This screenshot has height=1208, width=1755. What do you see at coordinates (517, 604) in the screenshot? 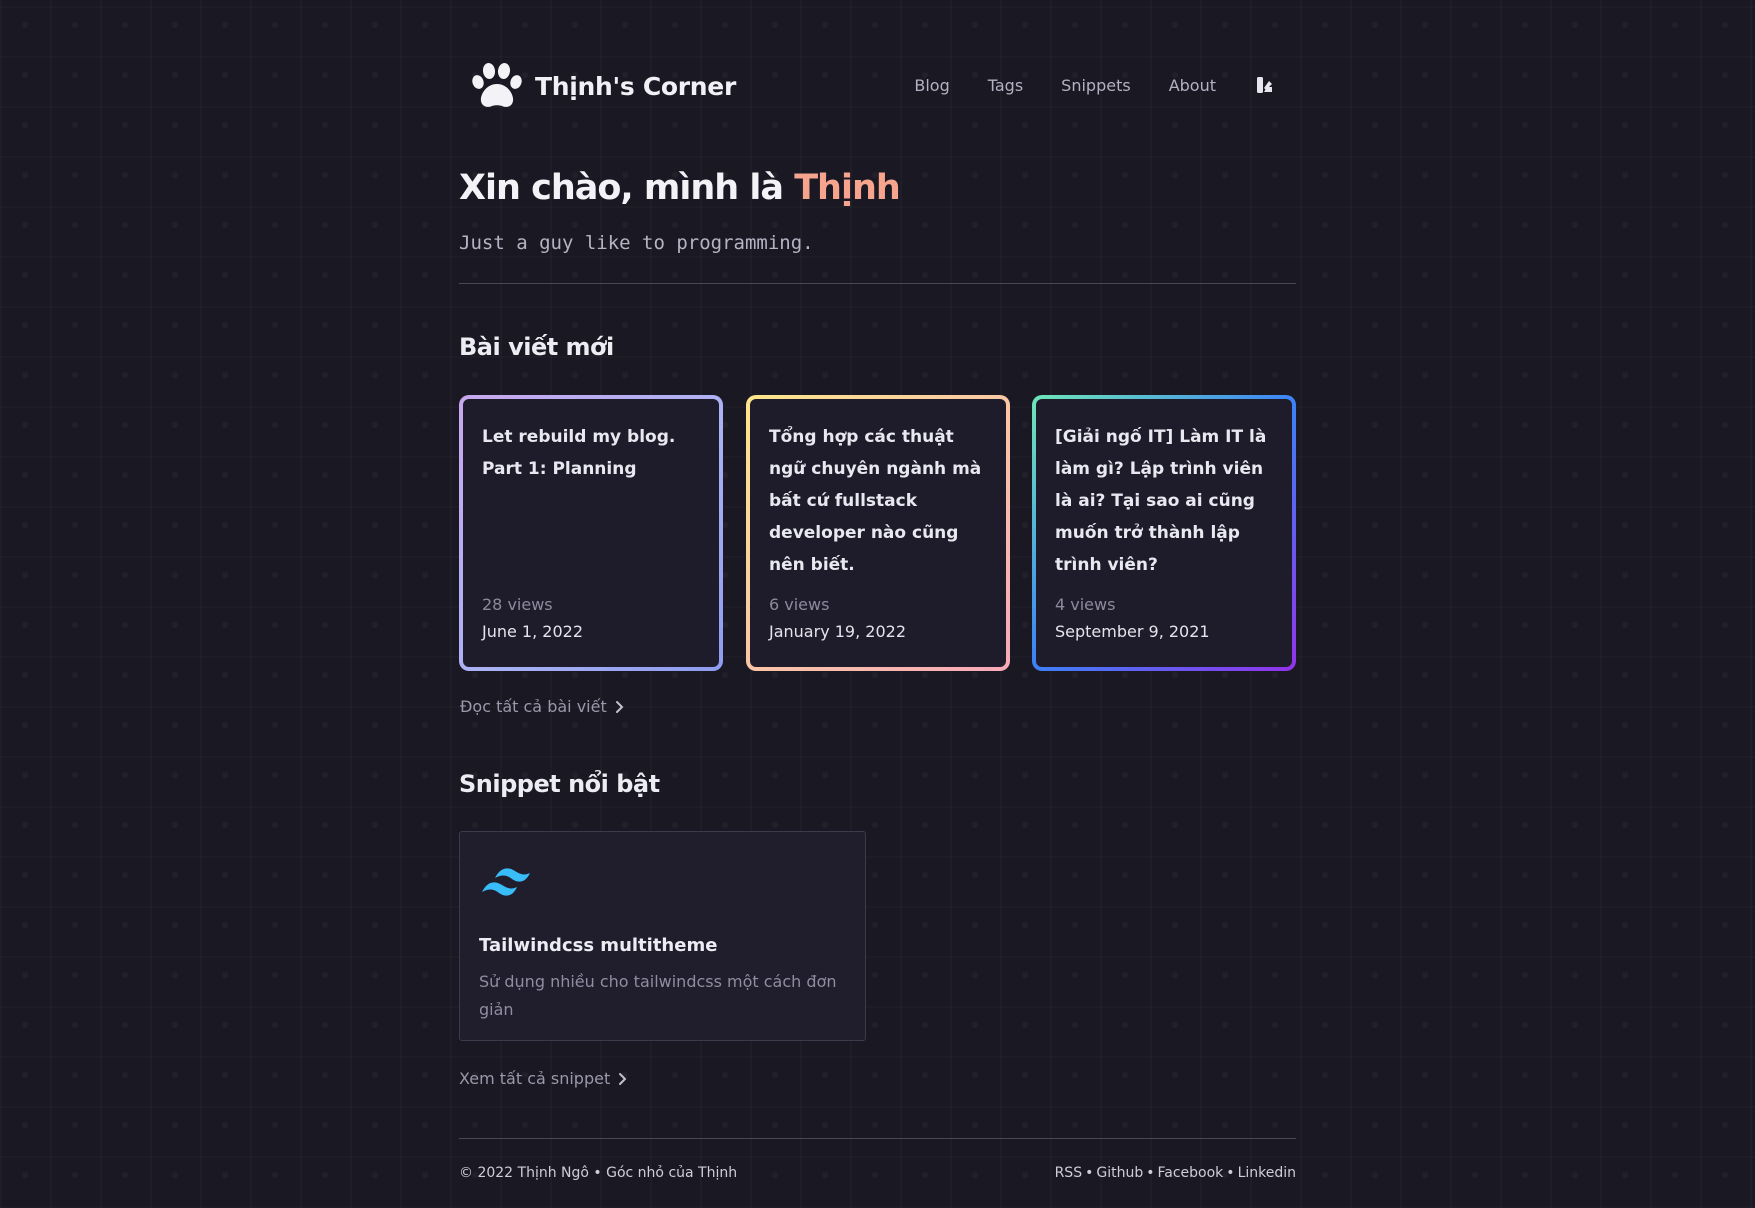
I see `post-views: 28 views` at bounding box center [517, 604].